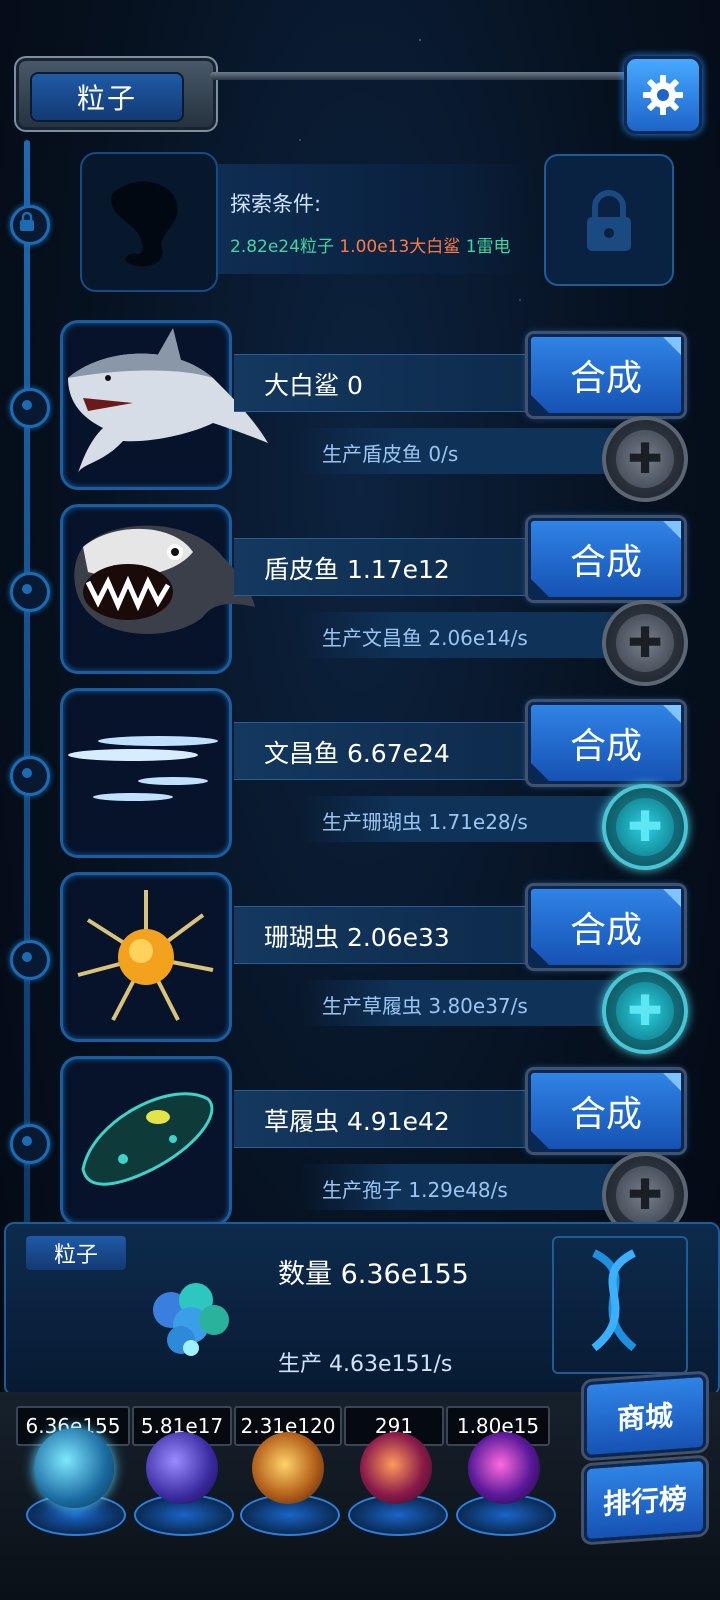  What do you see at coordinates (27, 685) in the screenshot?
I see `timeline-rail` at bounding box center [27, 685].